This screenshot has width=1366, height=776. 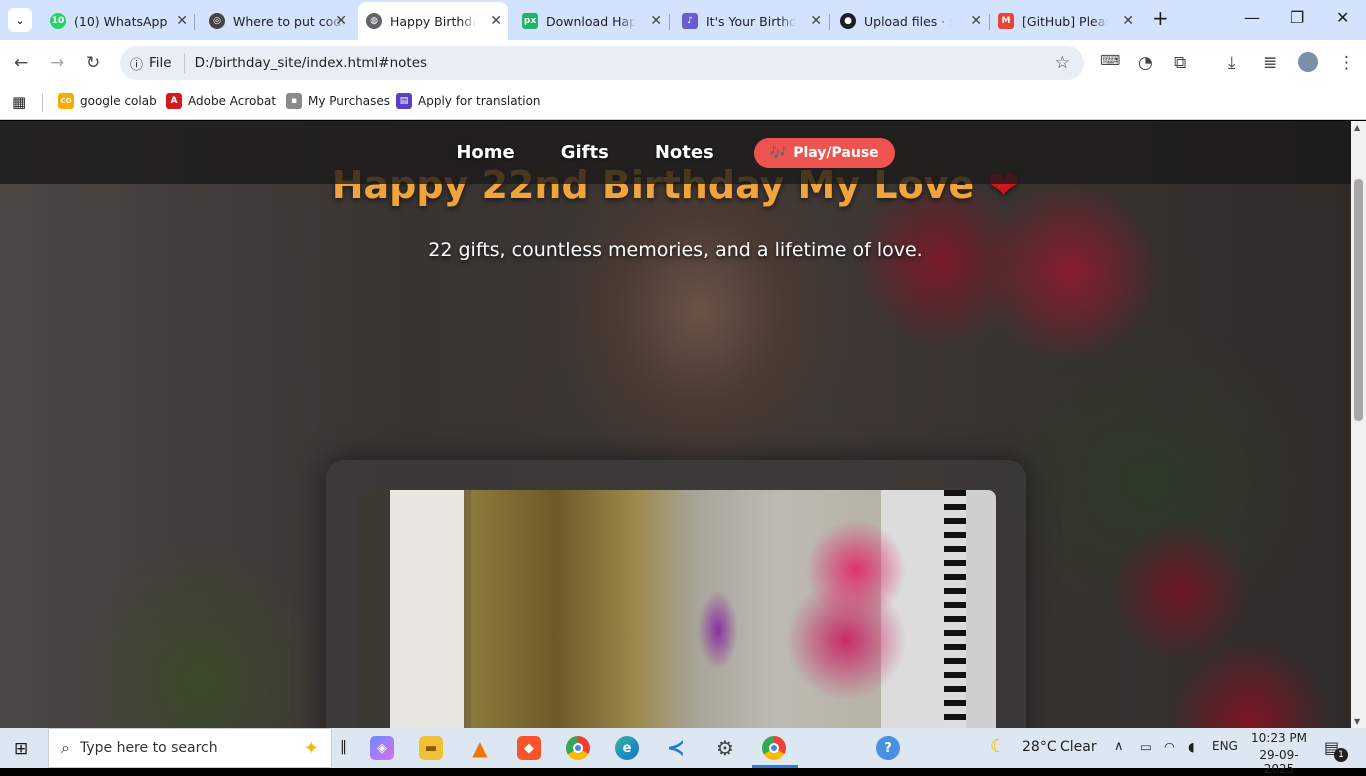 What do you see at coordinates (1062, 63) in the screenshot?
I see `bookmark-star-icon: ☆` at bounding box center [1062, 63].